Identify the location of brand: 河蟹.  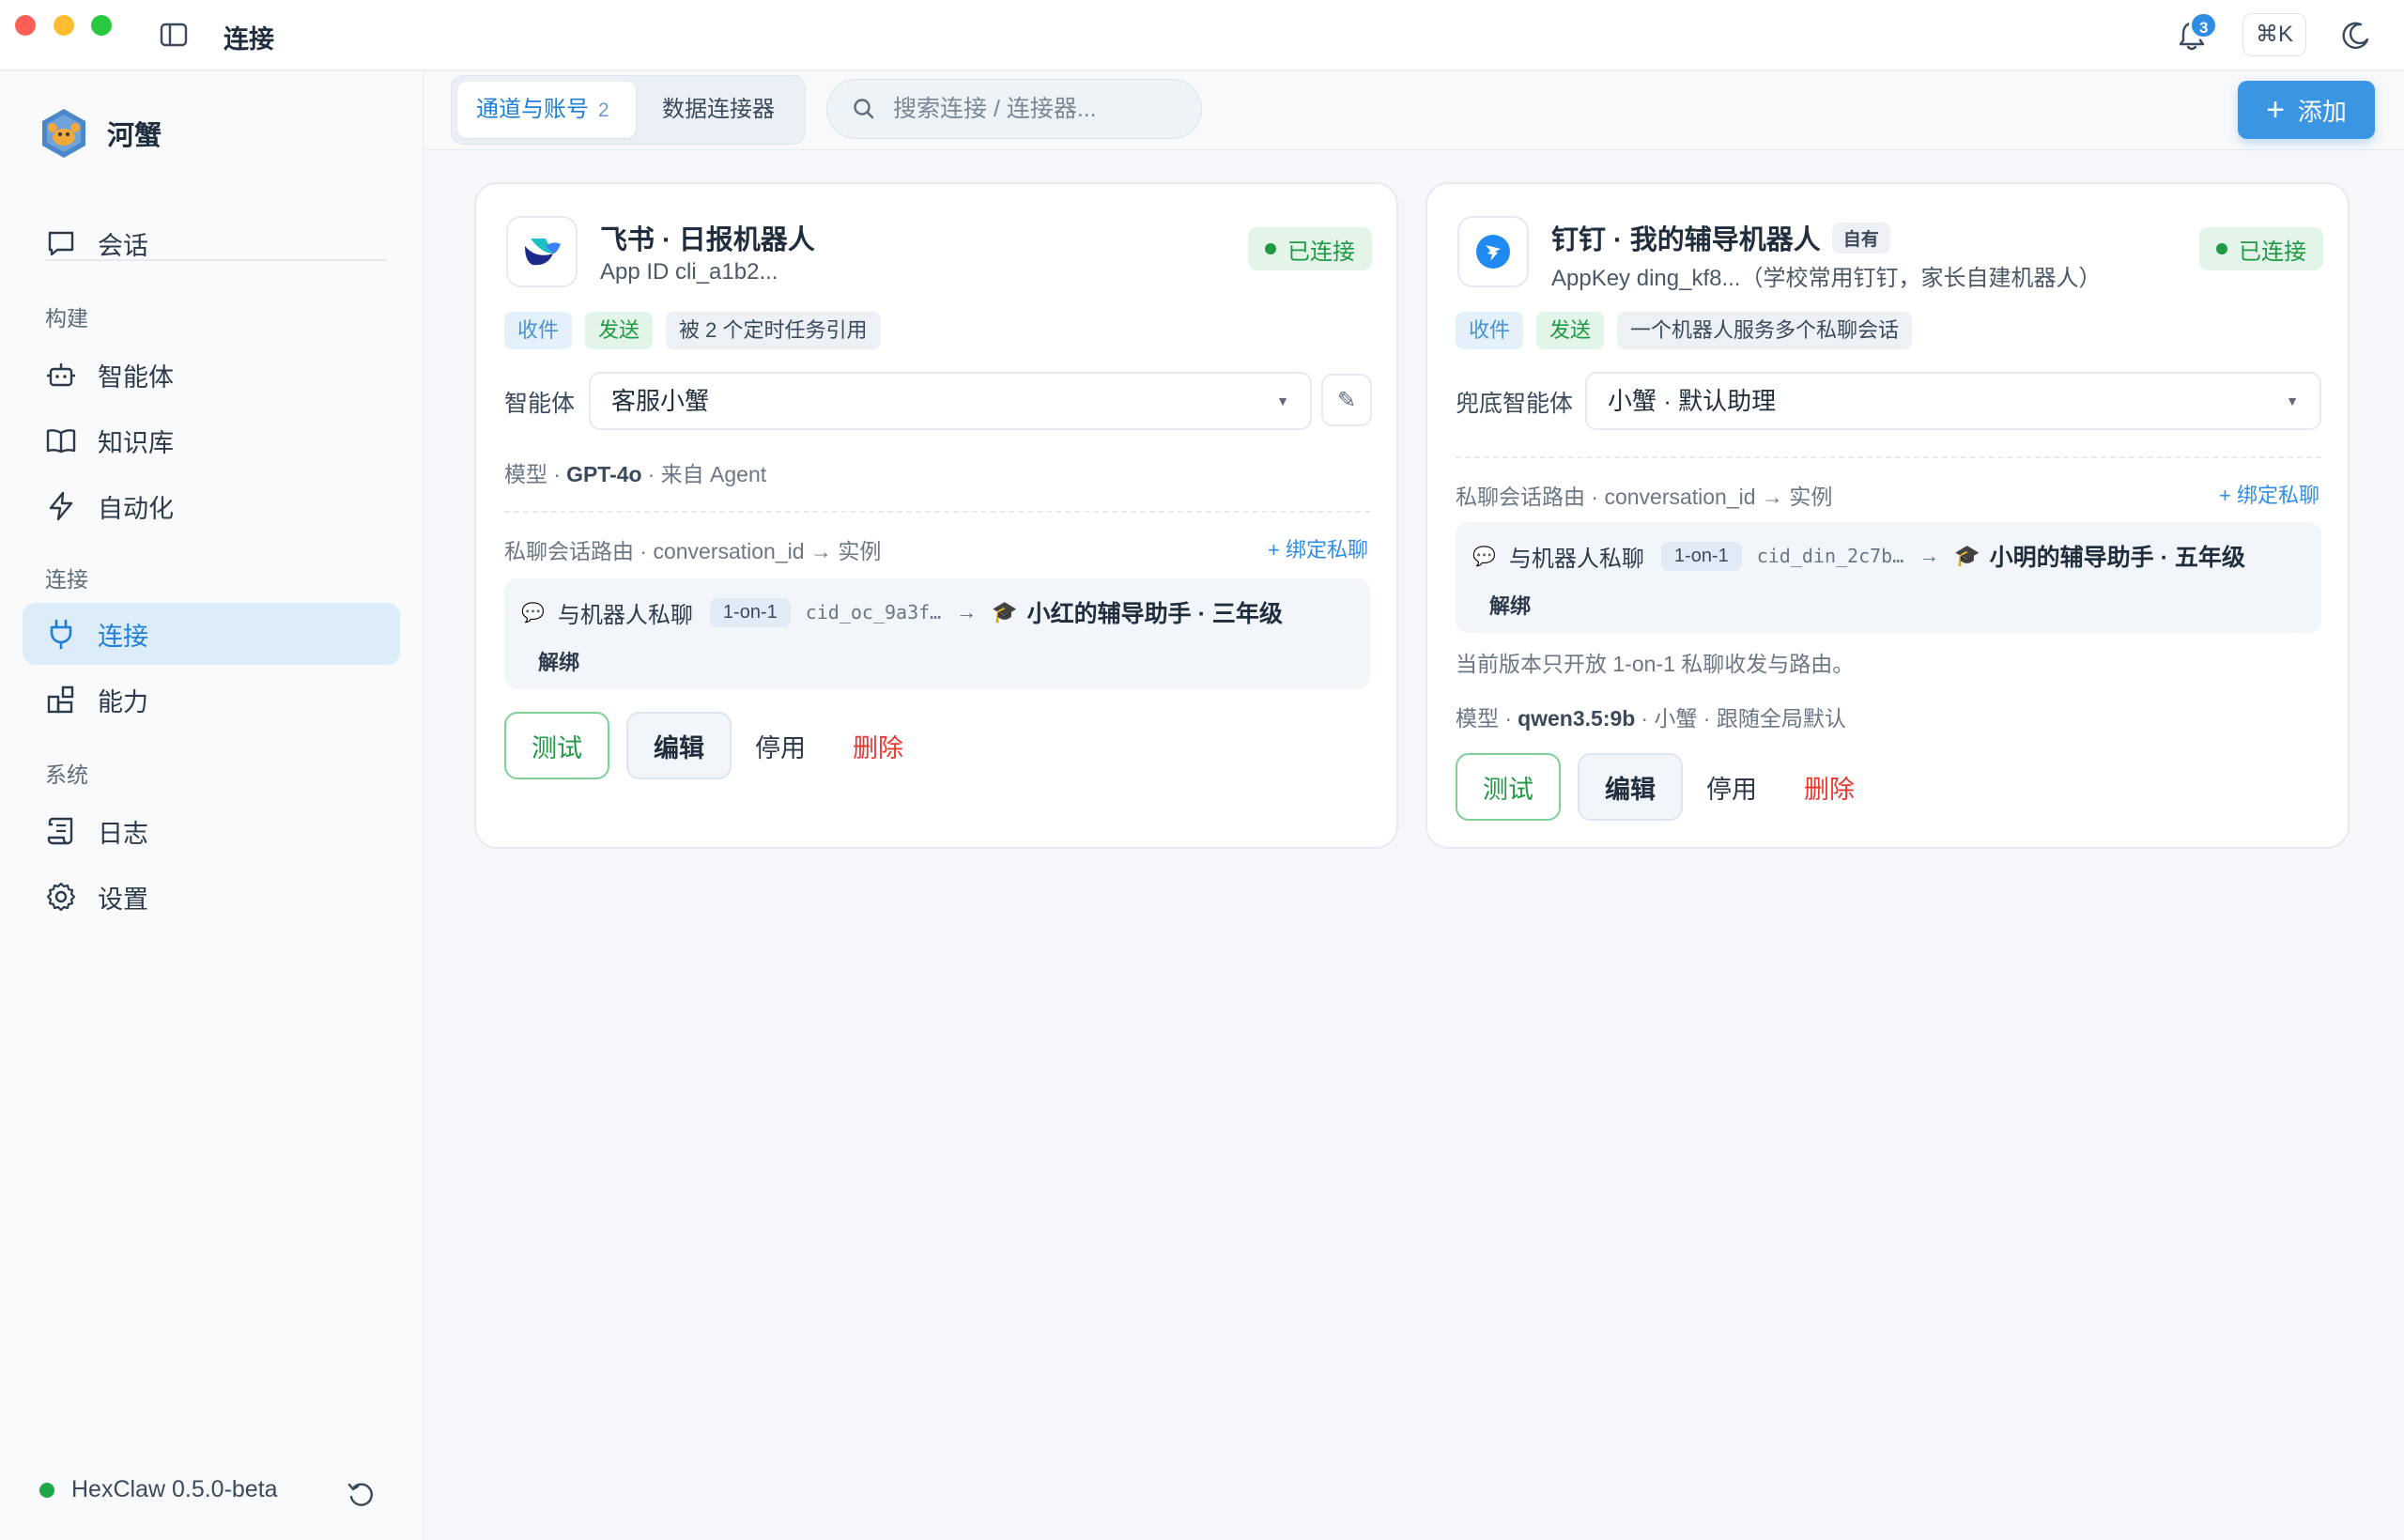
(100, 133).